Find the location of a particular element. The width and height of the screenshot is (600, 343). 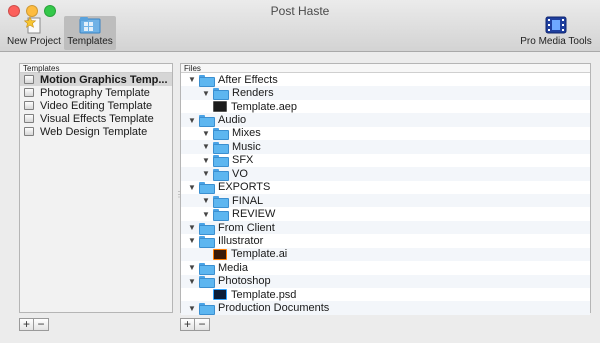

file-tree-row: ▼ From Client is located at coordinates (385, 227).